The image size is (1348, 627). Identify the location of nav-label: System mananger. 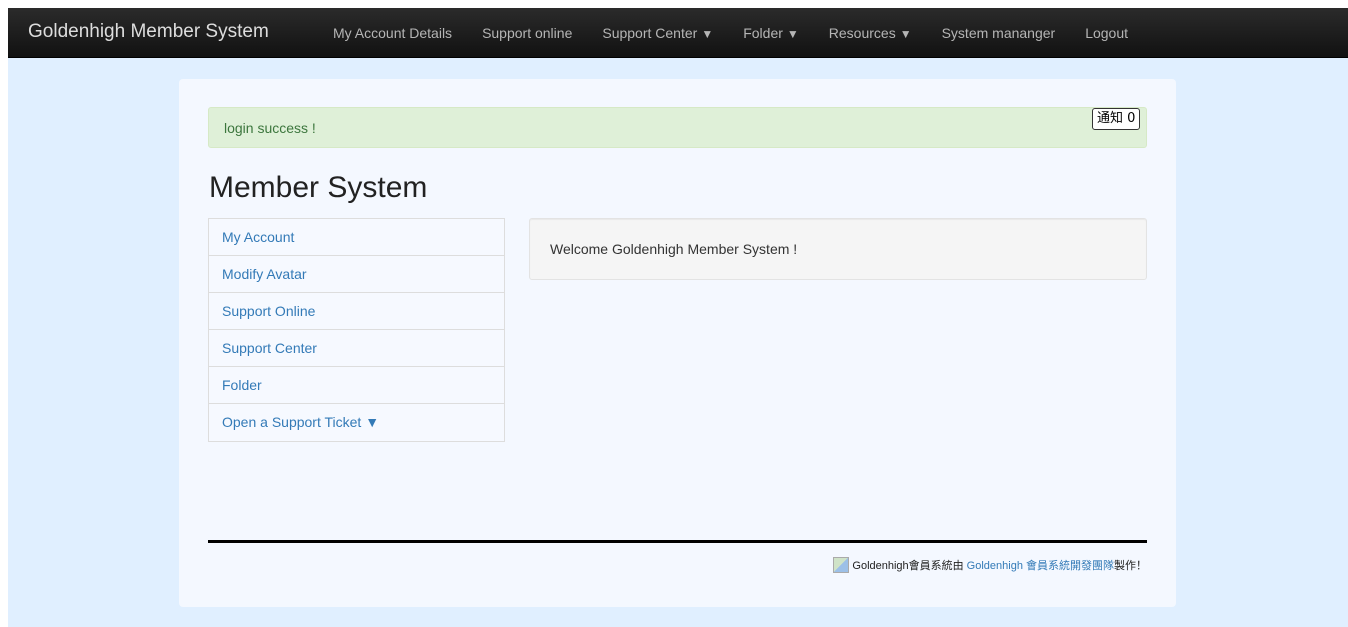
(998, 33).